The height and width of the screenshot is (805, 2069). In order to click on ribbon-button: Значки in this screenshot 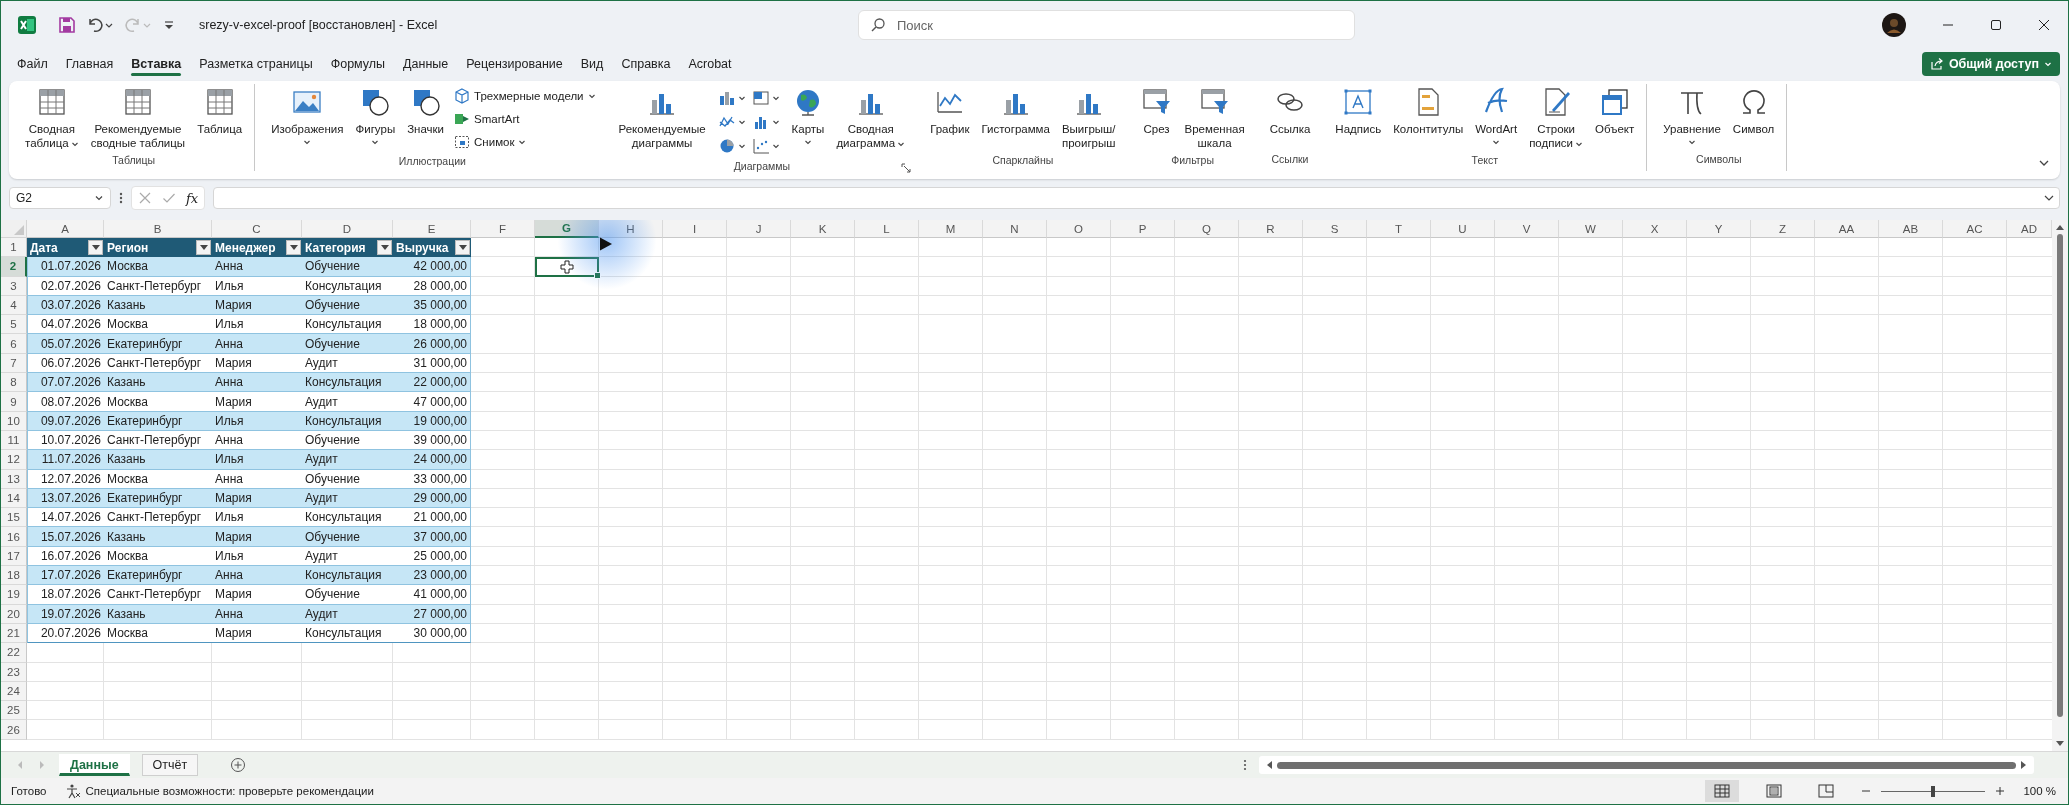, I will do `click(426, 111)`.